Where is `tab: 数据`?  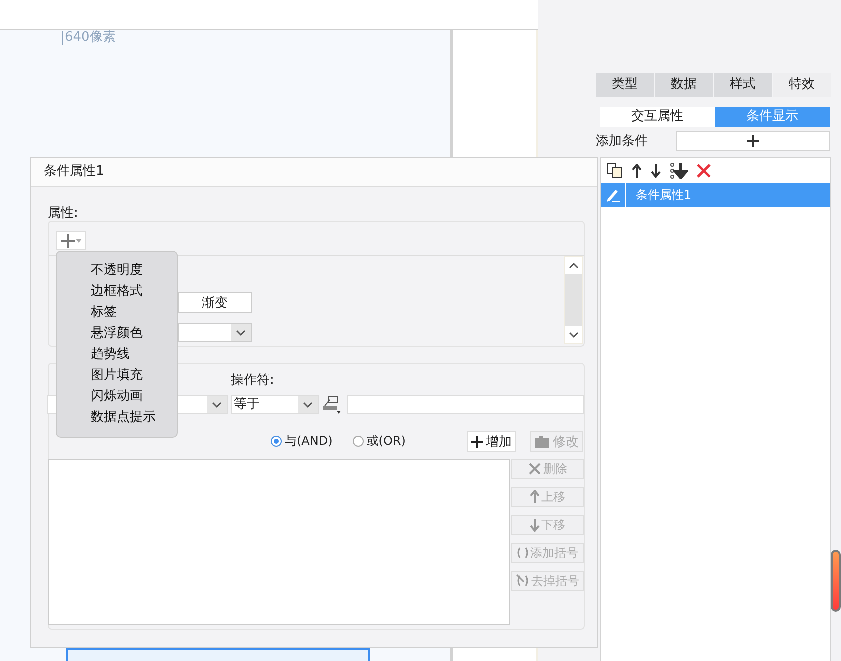
tab: 数据 is located at coordinates (684, 85).